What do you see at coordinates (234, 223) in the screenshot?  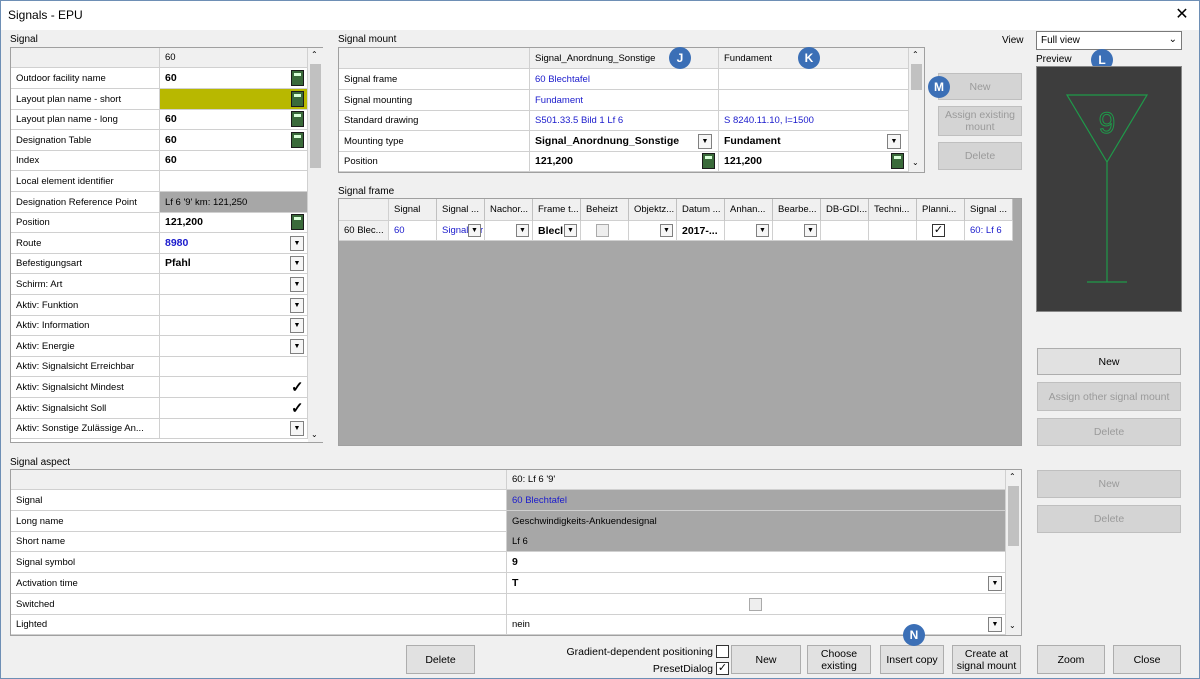 I see `signal-row-value: 121,200` at bounding box center [234, 223].